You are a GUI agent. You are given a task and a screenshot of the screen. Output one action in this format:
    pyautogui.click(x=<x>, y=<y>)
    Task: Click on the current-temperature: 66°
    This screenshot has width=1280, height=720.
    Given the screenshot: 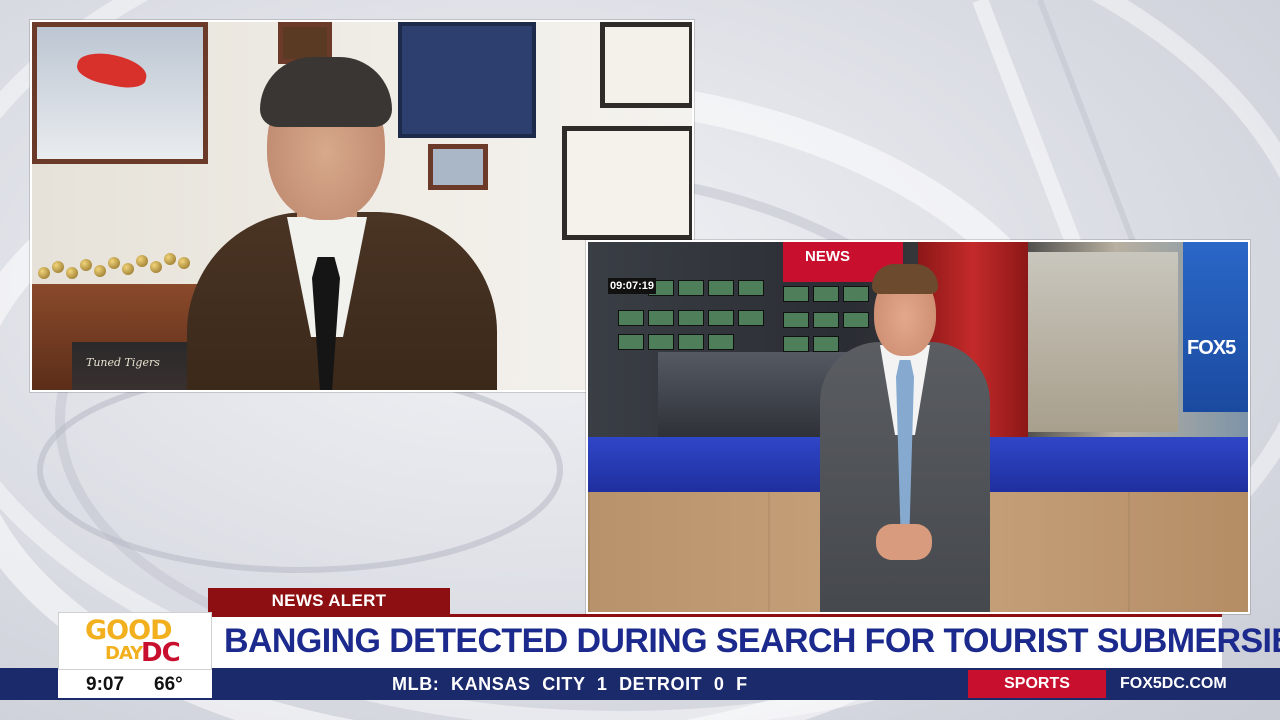 What is the action you would take?
    pyautogui.click(x=168, y=684)
    